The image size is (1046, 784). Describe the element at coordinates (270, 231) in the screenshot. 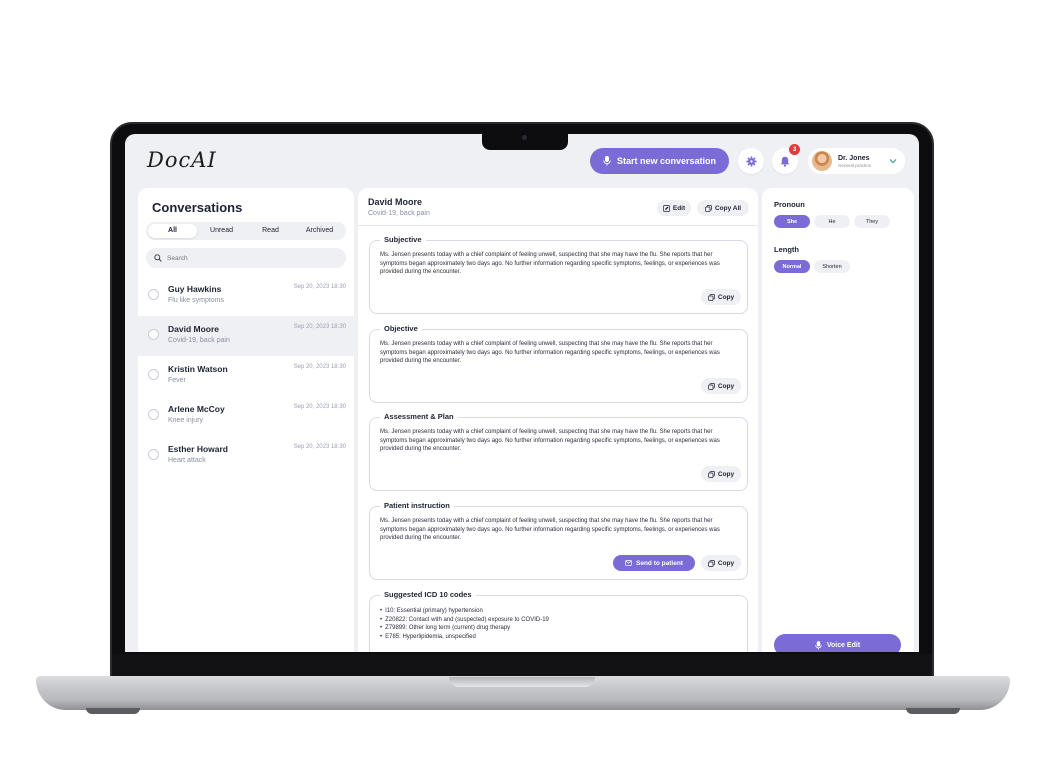

I see `filter-tab-read: Read` at that location.